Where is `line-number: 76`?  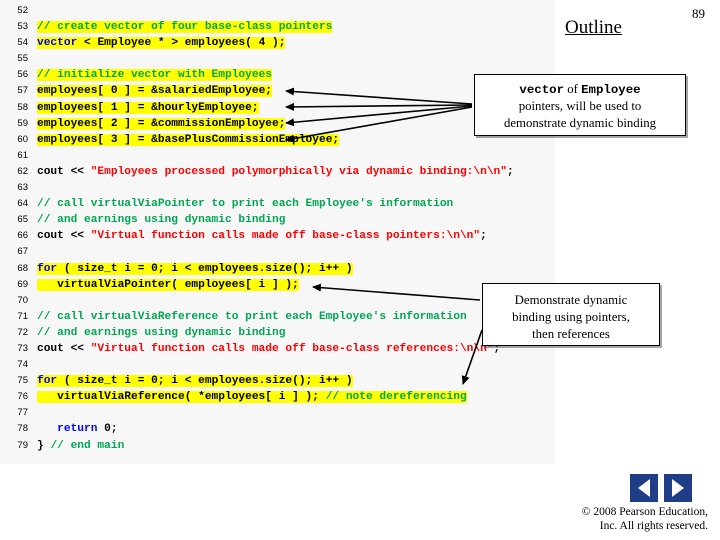 line-number: 76 is located at coordinates (22, 397).